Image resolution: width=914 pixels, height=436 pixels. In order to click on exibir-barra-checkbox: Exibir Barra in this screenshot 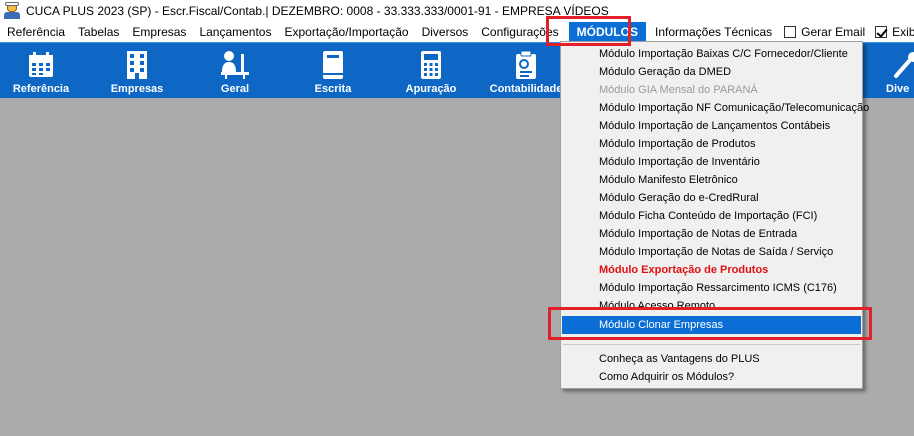, I will do `click(892, 32)`.